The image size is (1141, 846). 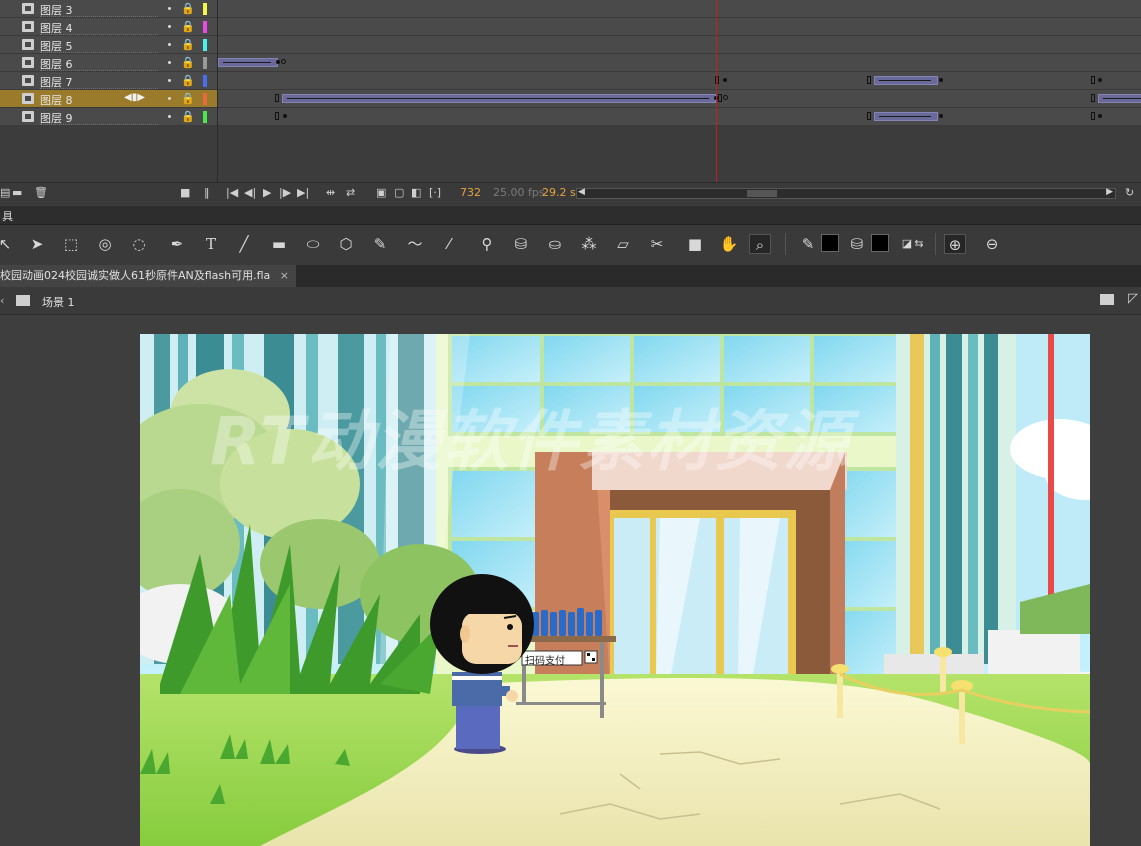 I want to click on eyedropper-tool-icon: ⁂, so click(x=589, y=244).